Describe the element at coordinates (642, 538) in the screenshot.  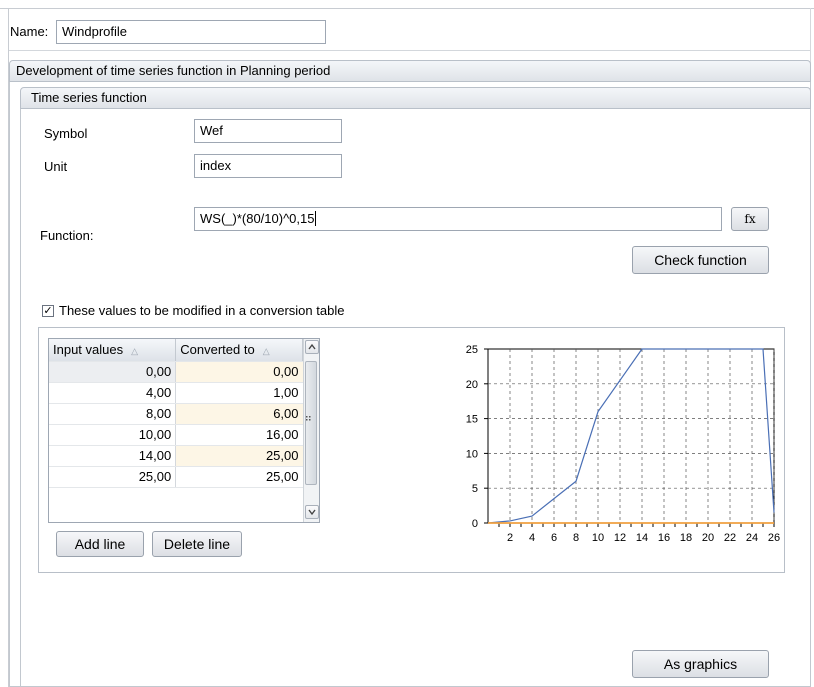
I see `x-tick-label: 14` at that location.